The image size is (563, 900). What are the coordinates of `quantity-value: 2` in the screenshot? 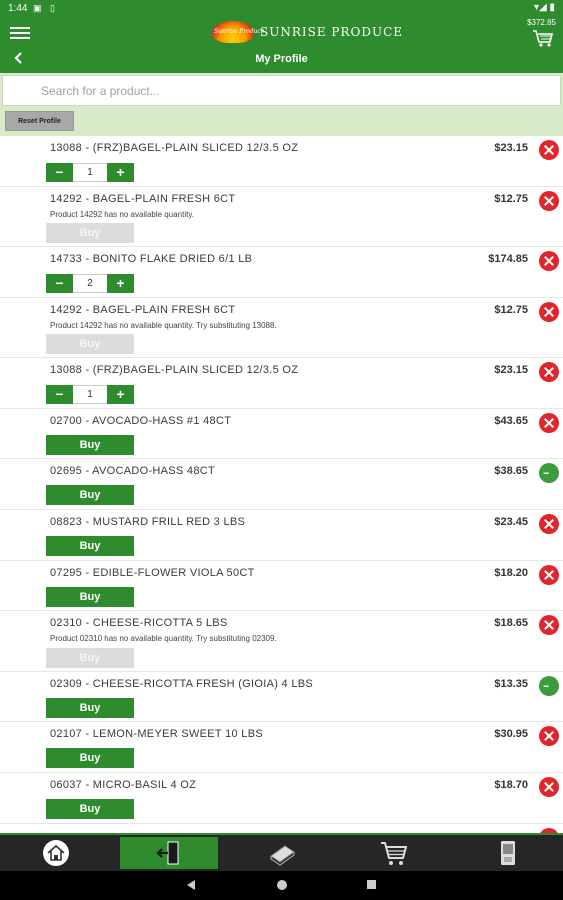 It's located at (90, 283).